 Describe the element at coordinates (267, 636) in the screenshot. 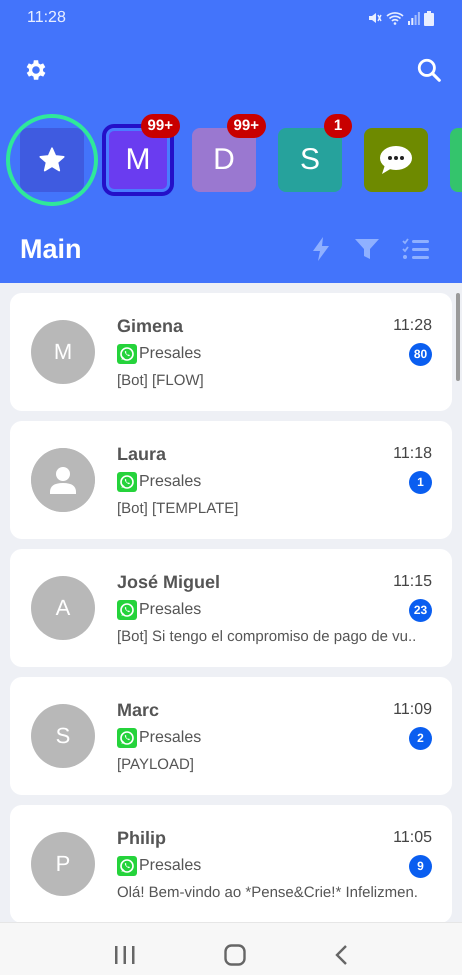

I see `message-preview: [Bot] Si tengo el compromiso de pago de vu..` at that location.